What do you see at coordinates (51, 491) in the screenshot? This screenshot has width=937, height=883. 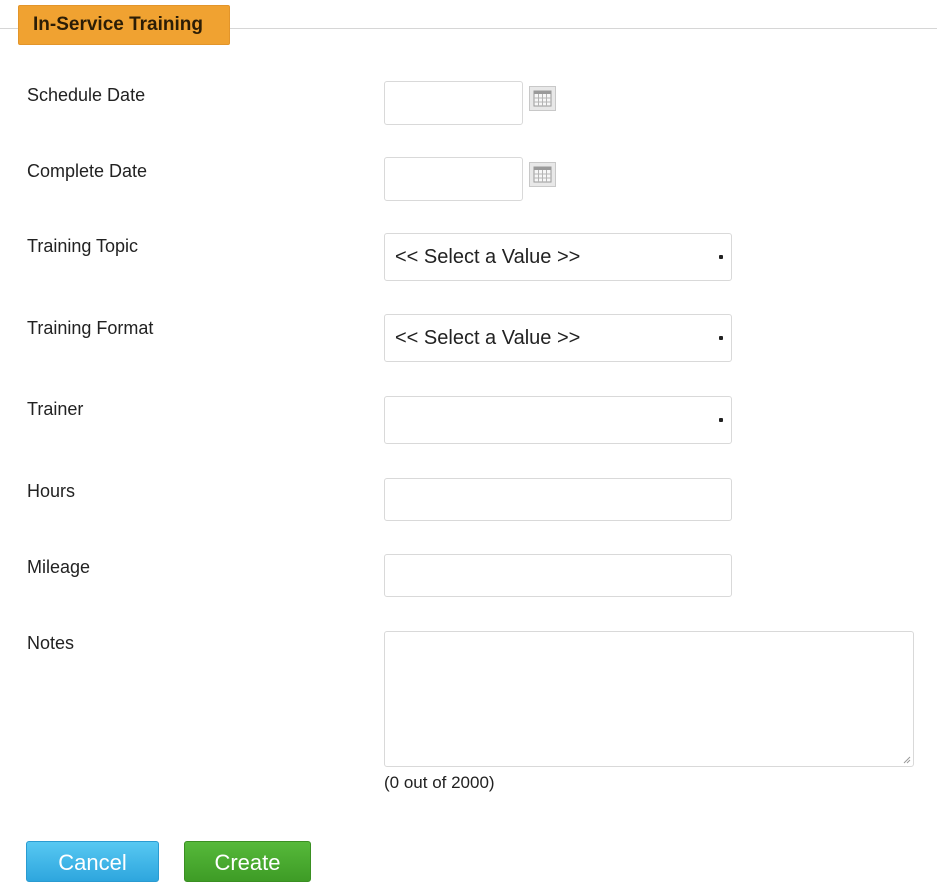 I see `hours-label: Hours` at bounding box center [51, 491].